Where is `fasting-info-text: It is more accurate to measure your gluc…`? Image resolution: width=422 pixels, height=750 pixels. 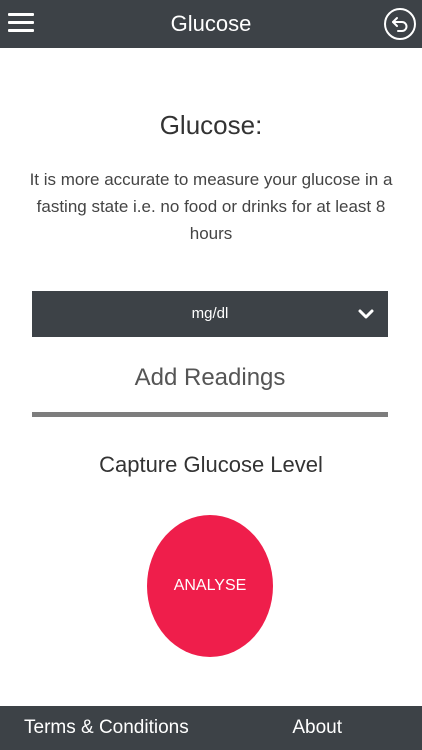 fasting-info-text: It is more accurate to measure your gluc… is located at coordinates (211, 206).